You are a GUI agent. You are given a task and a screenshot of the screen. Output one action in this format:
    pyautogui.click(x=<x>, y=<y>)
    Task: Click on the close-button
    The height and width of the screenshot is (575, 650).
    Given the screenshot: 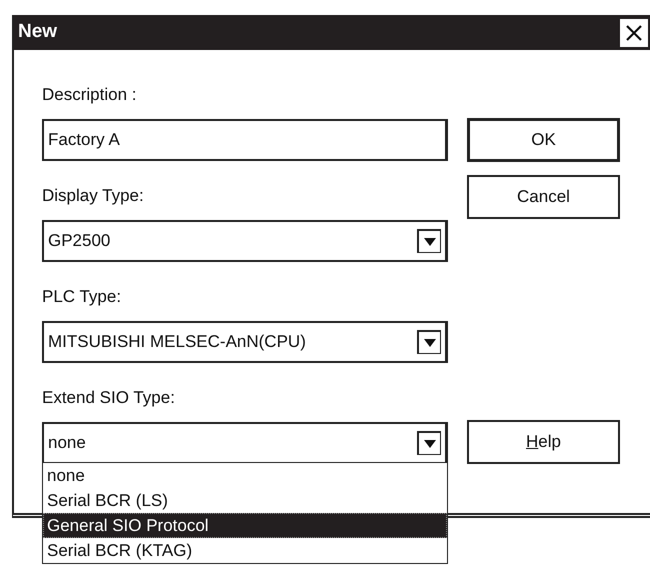 What is the action you would take?
    pyautogui.click(x=634, y=32)
    